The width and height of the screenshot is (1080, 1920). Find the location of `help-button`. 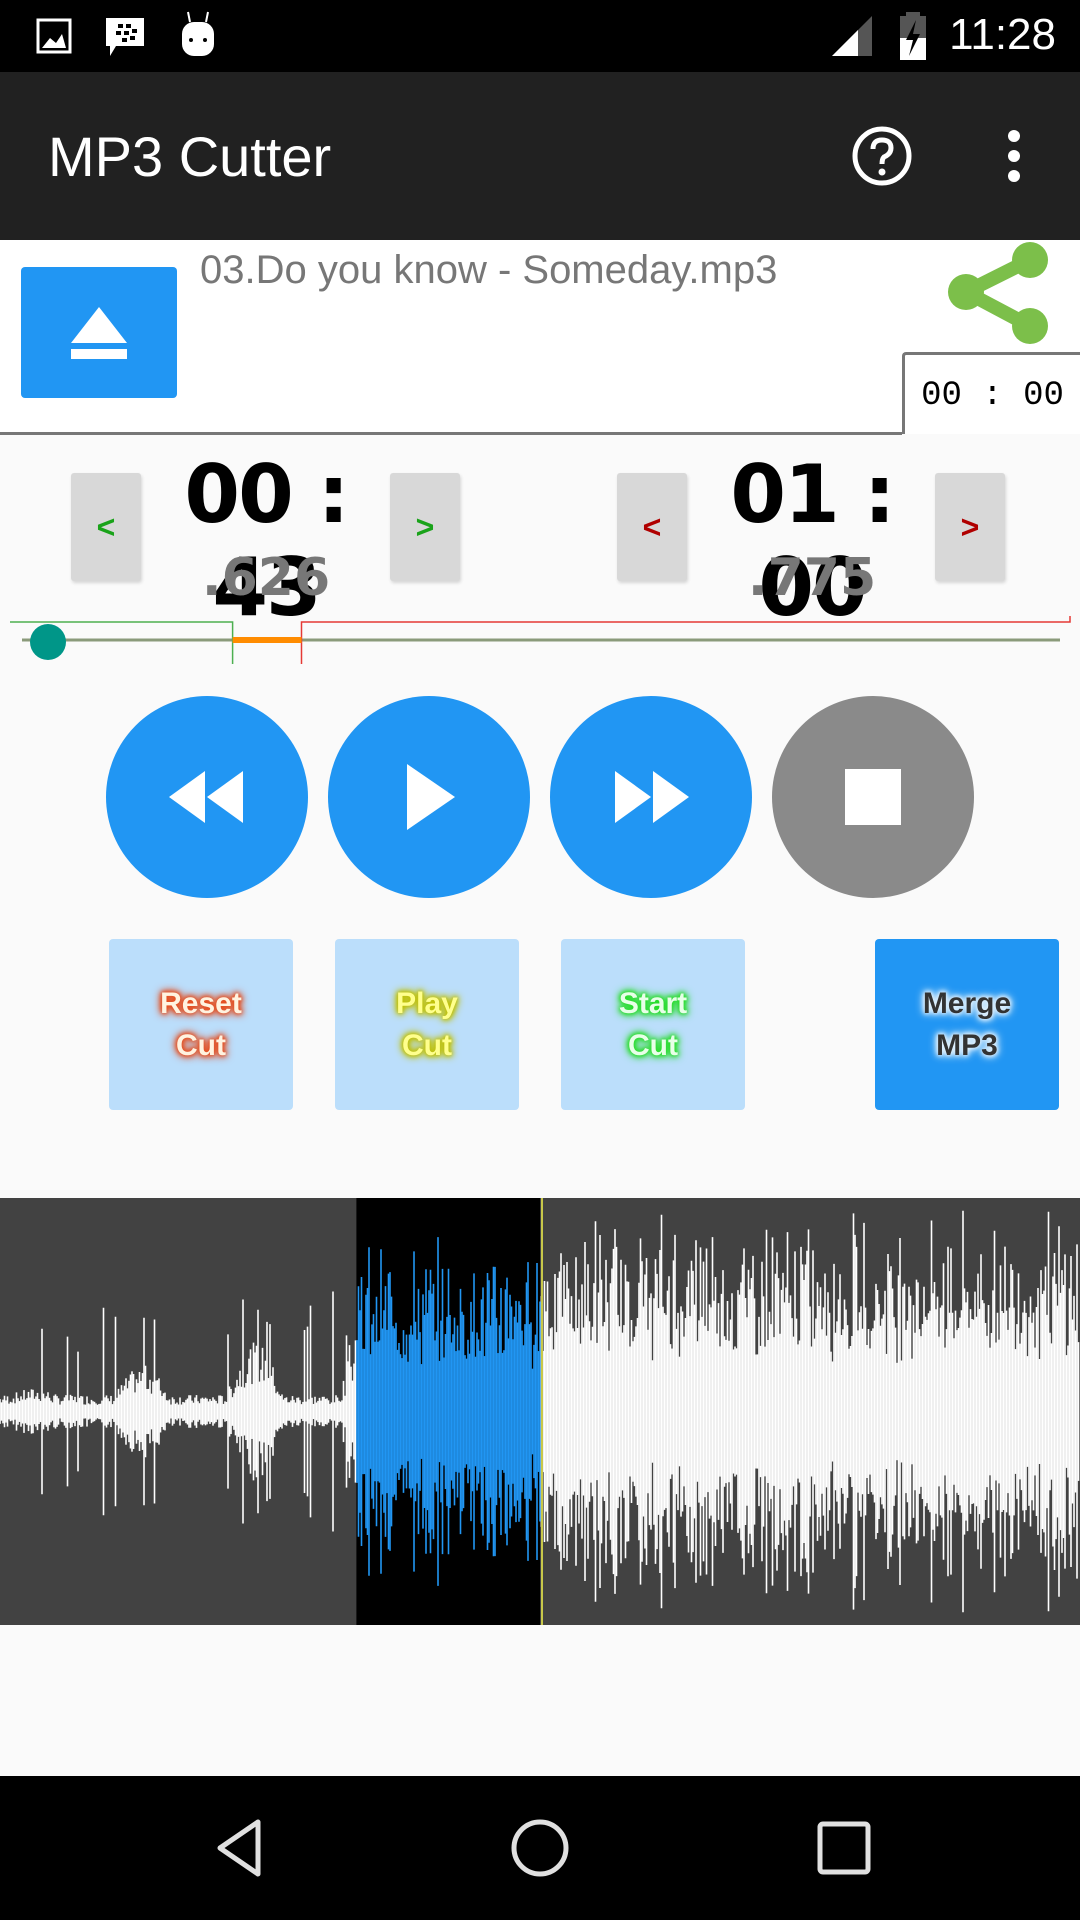

help-button is located at coordinates (882, 156).